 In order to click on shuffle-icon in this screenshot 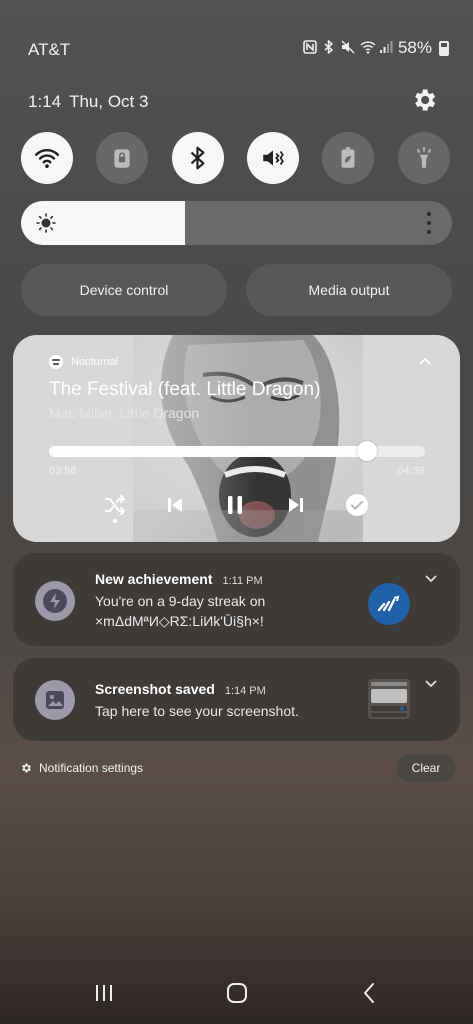, I will do `click(115, 505)`.